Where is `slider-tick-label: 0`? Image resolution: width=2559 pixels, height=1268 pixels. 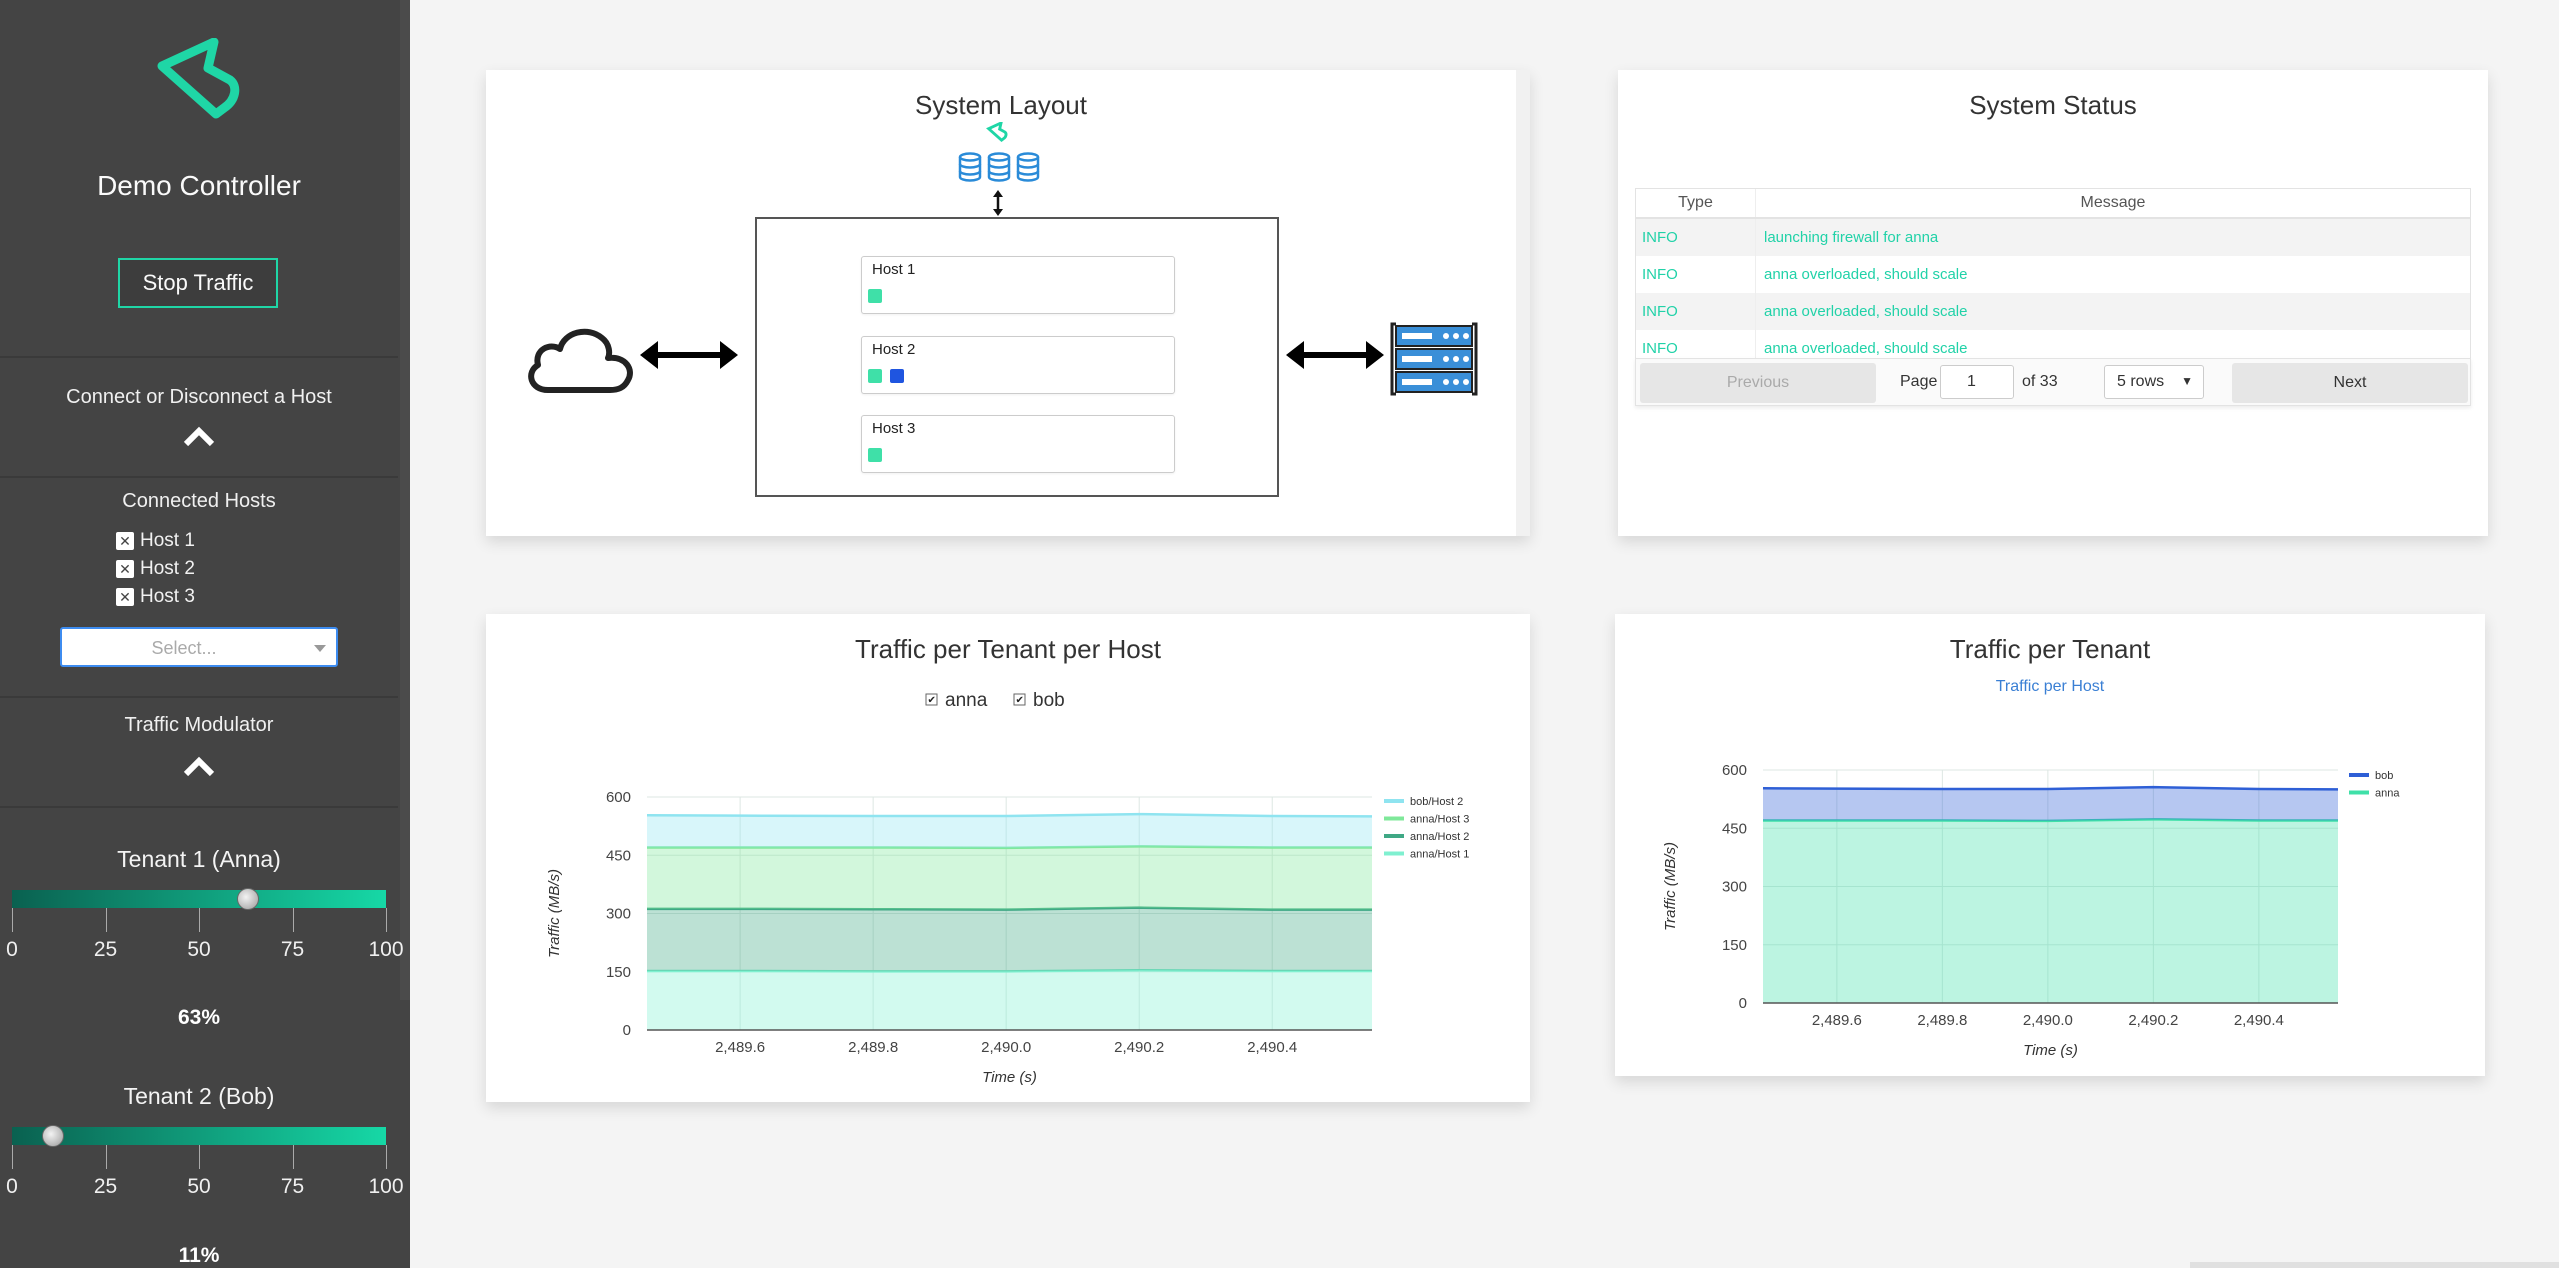 slider-tick-label: 0 is located at coordinates (12, 1186).